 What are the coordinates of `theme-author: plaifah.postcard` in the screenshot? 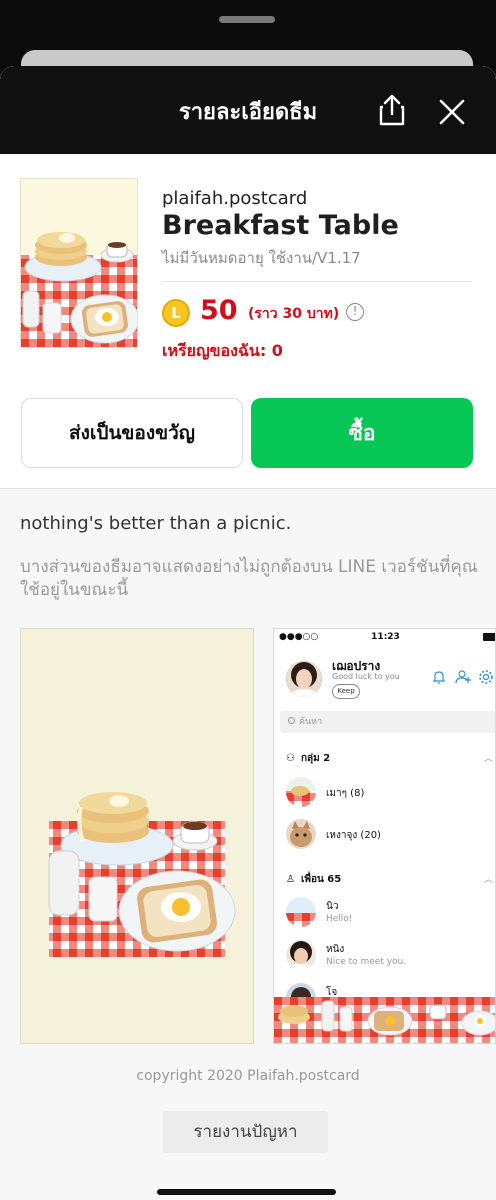 It's located at (234, 198).